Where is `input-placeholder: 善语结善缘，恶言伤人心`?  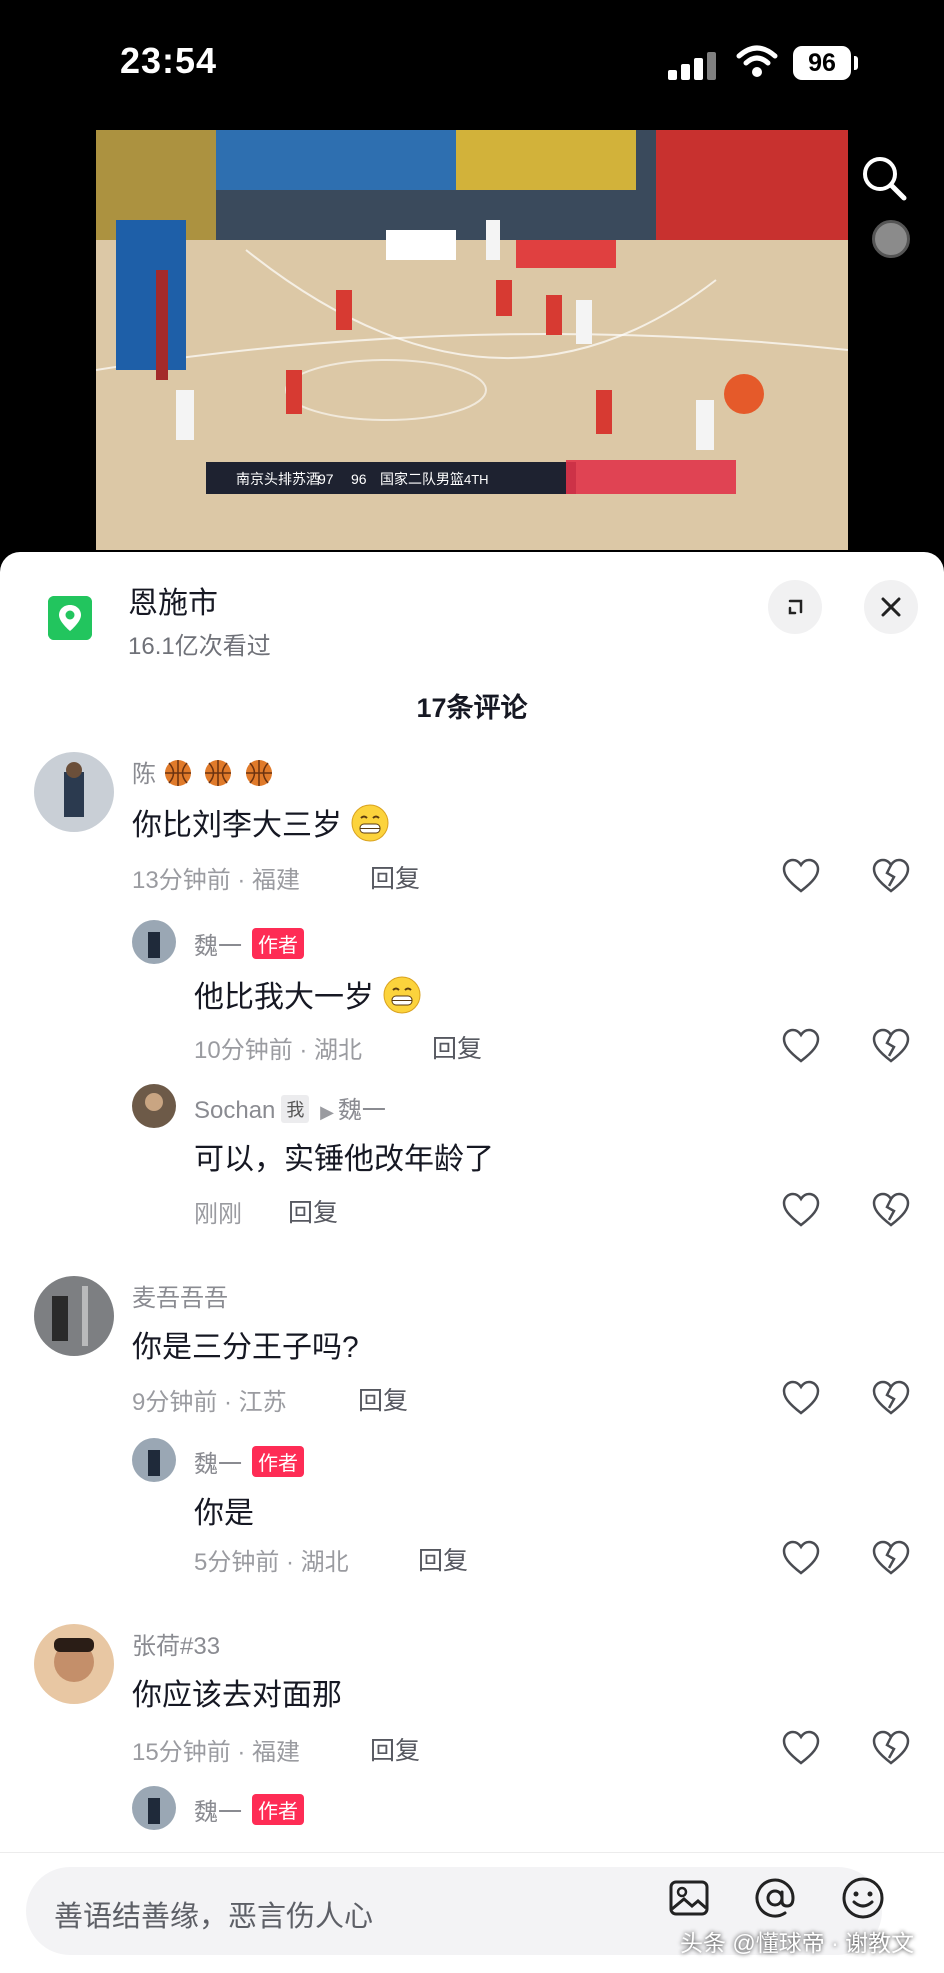
input-placeholder: 善语结善缘，恶言伤人心 is located at coordinates (214, 1917).